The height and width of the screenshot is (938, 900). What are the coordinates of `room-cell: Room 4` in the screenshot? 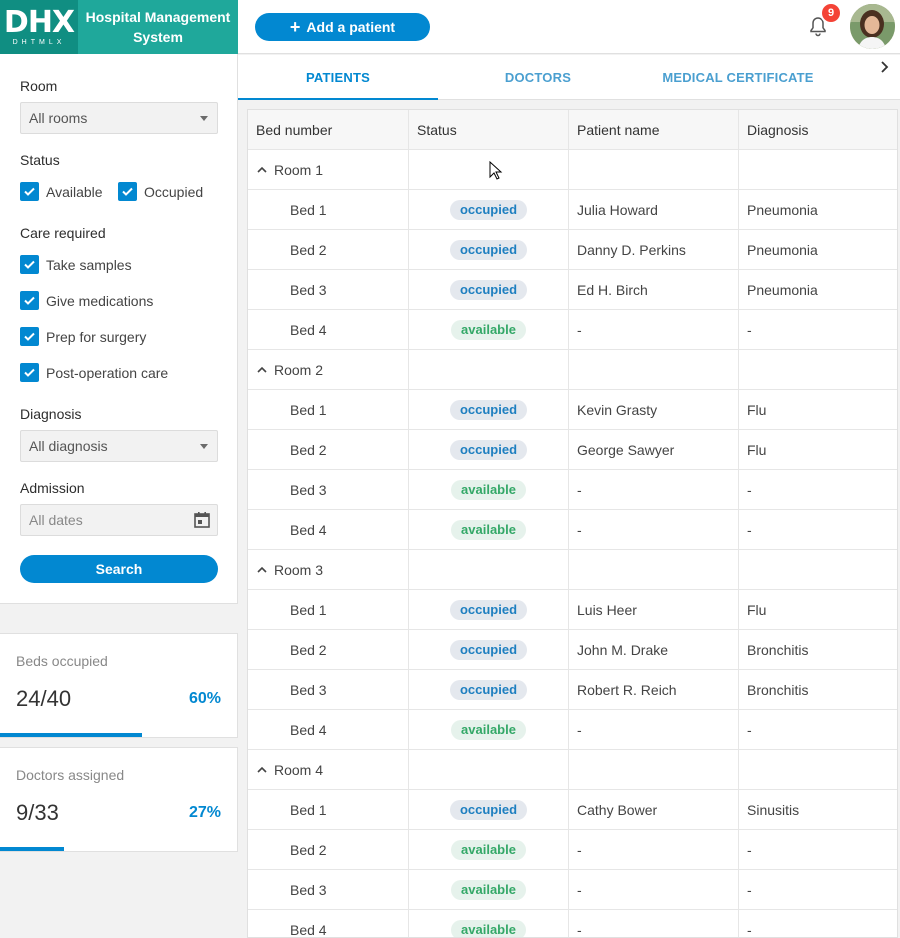 It's located at (328, 769).